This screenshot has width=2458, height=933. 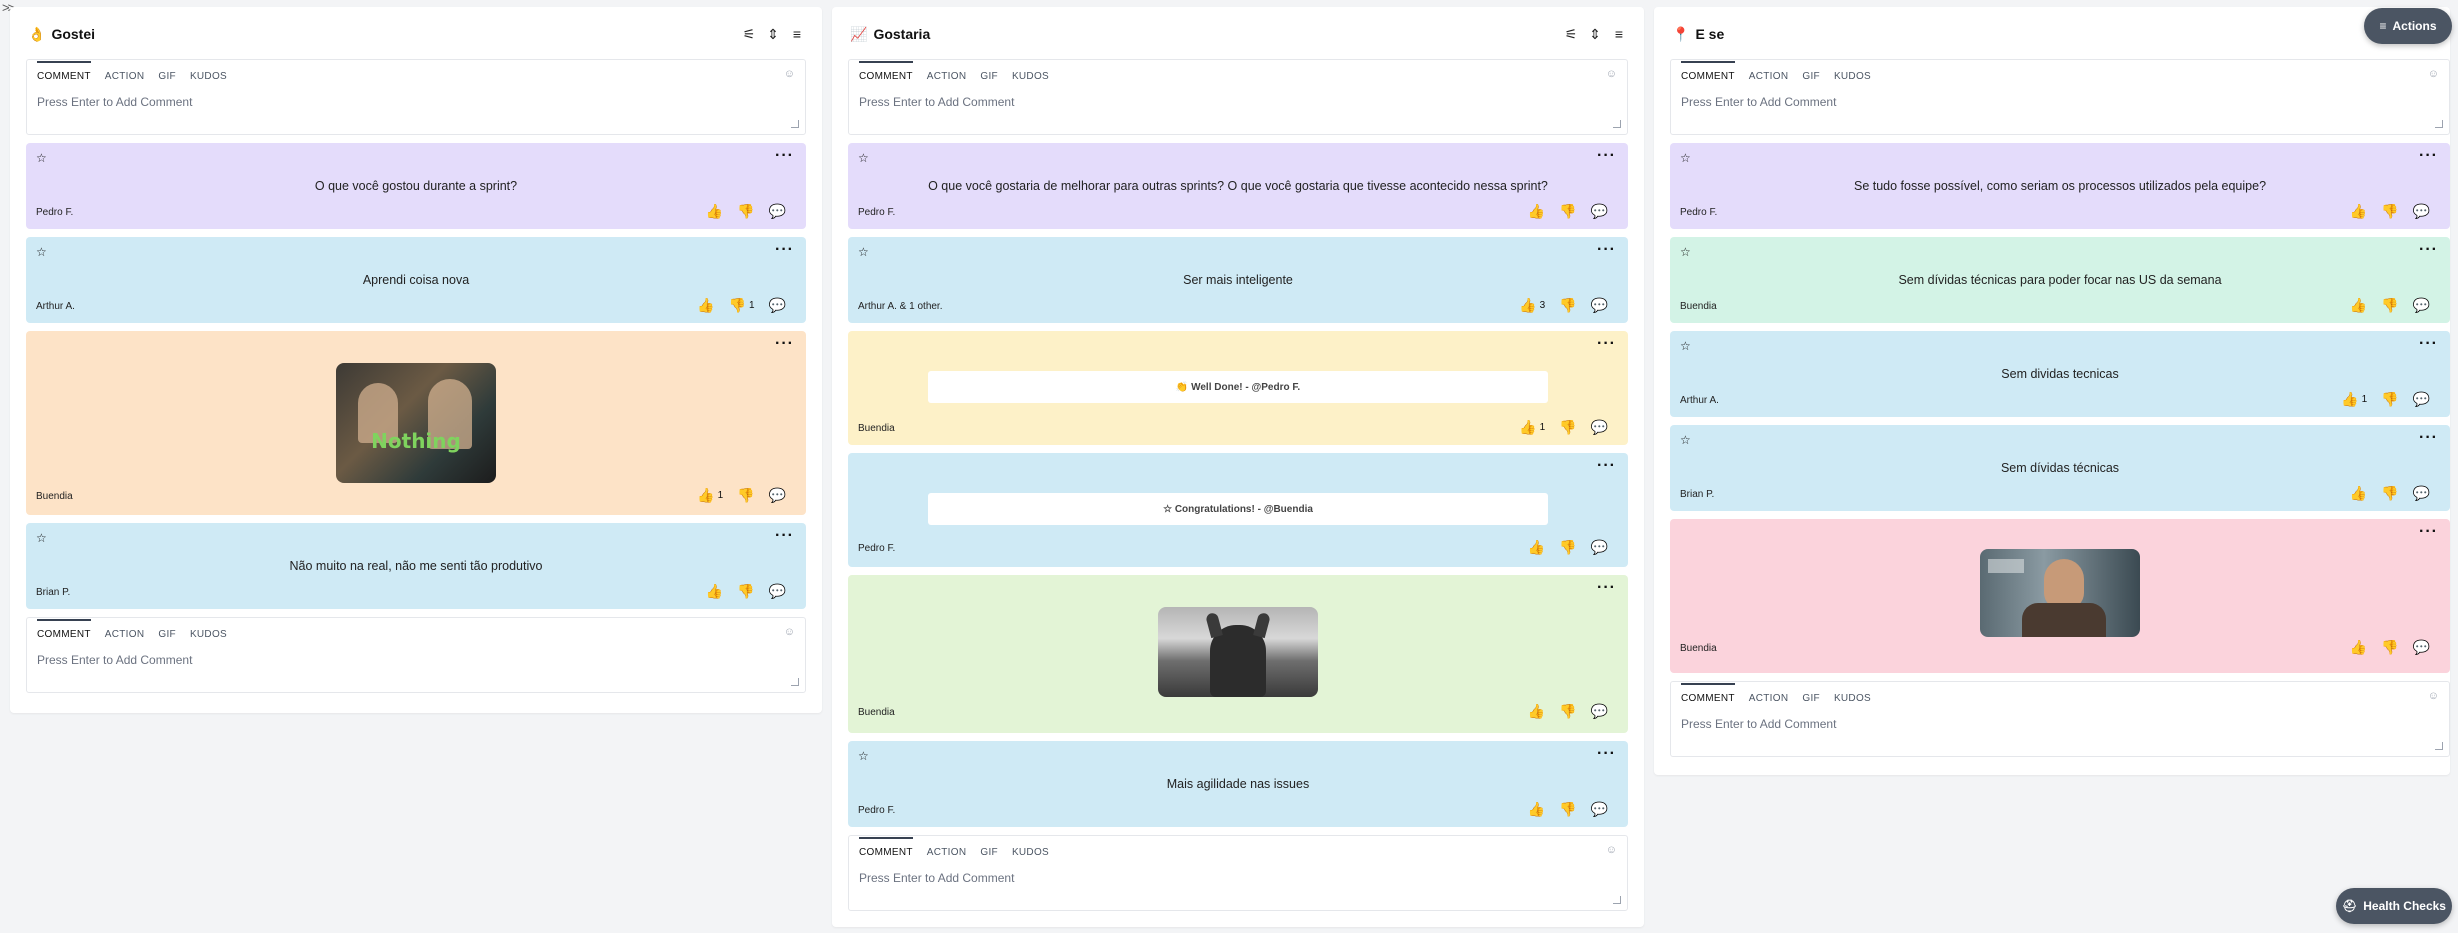 What do you see at coordinates (2408, 26) in the screenshot?
I see `actions-button: ≡ Actions` at bounding box center [2408, 26].